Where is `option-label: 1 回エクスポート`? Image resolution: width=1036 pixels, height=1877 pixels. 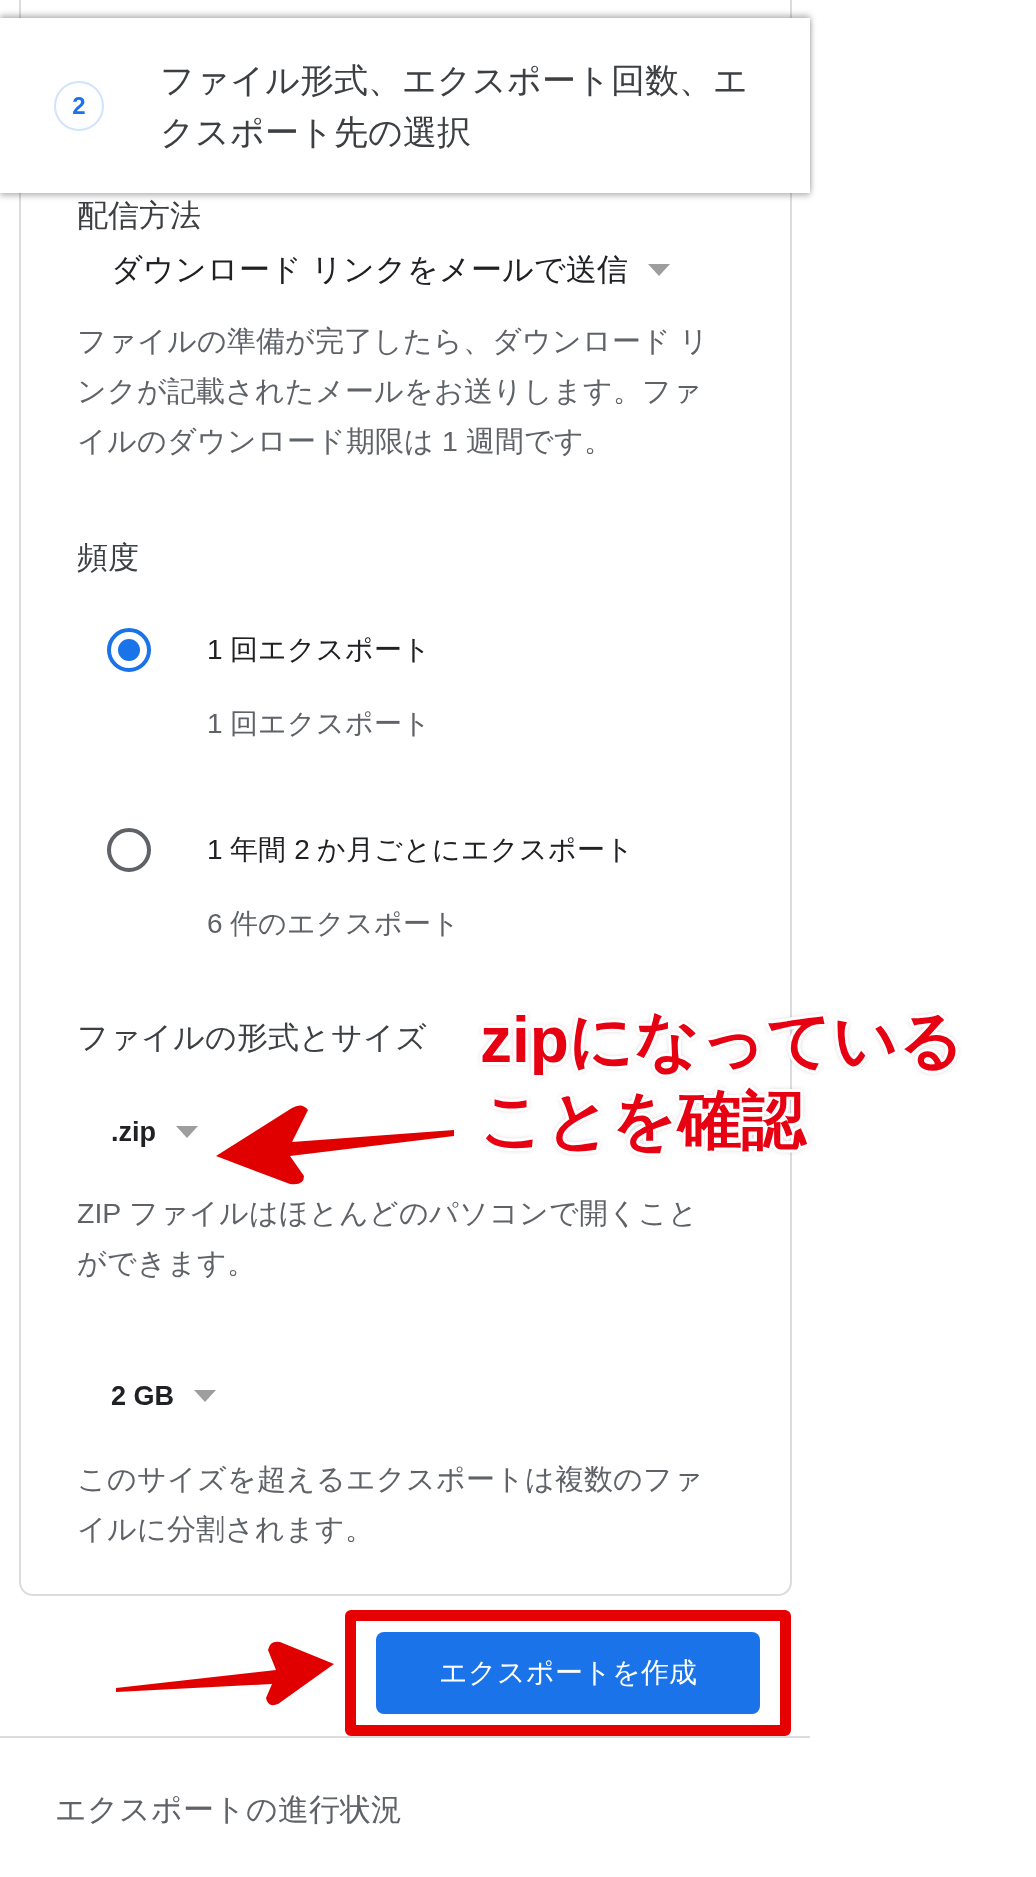 option-label: 1 回エクスポート is located at coordinates (320, 650).